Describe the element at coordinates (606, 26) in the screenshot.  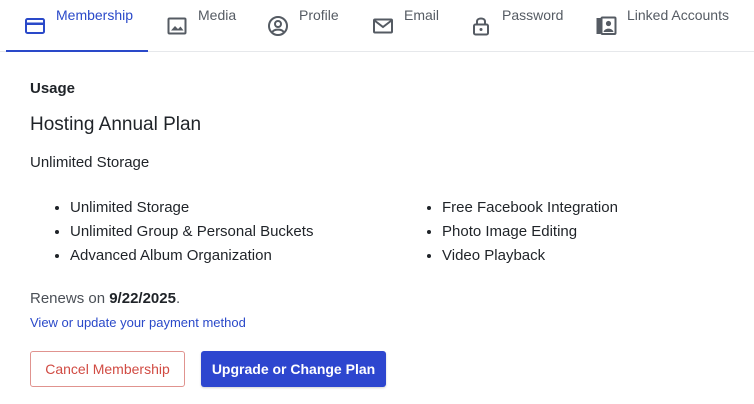
I see `linked-accounts-icon` at that location.